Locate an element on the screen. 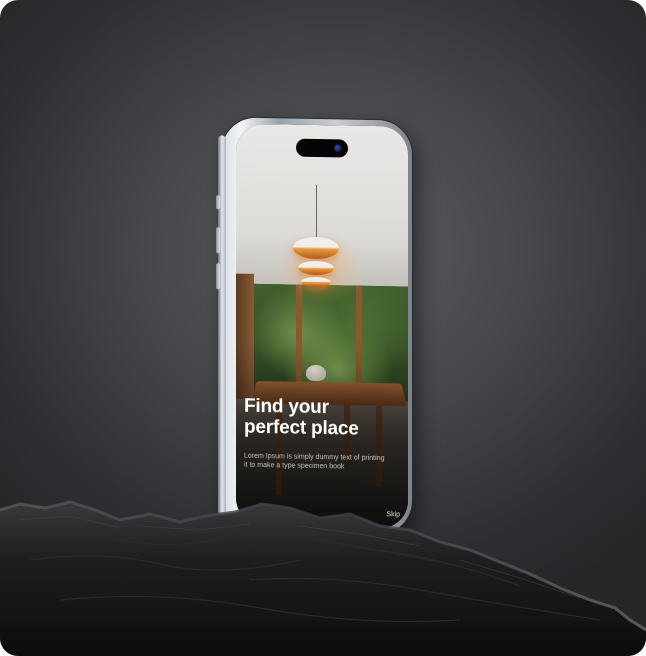  dynamic-island is located at coordinates (322, 148).